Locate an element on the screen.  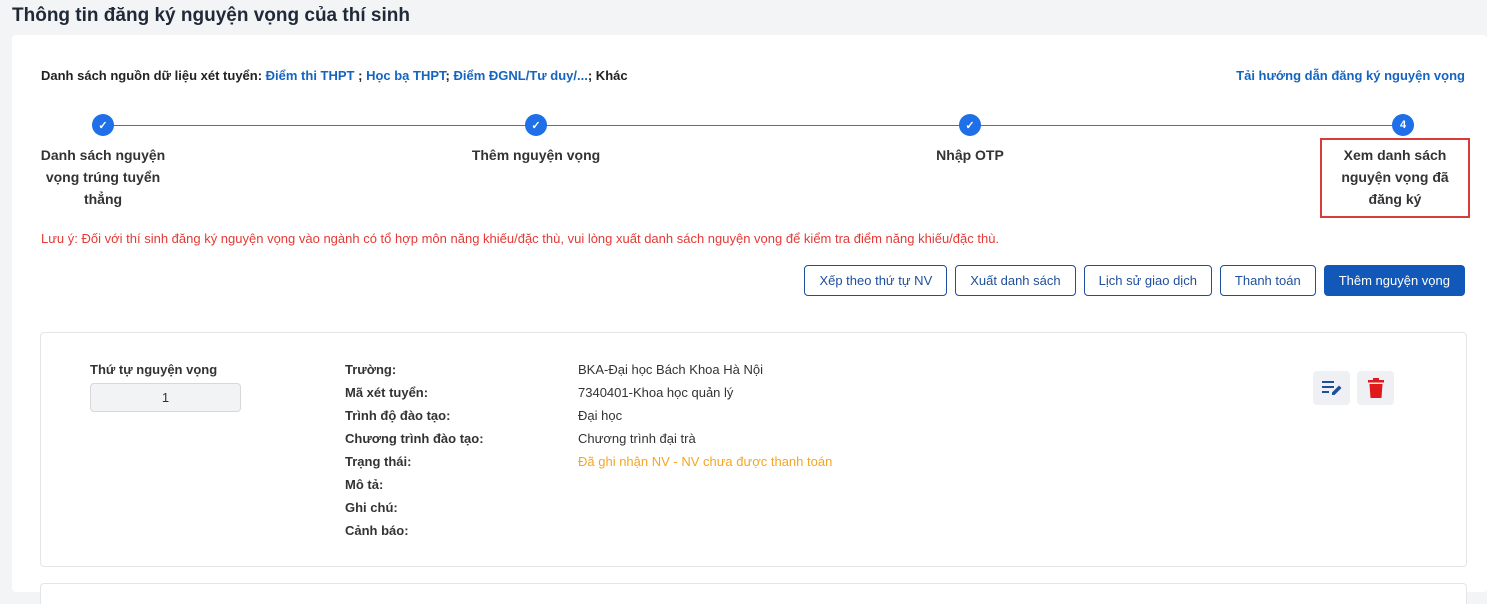
detail-key: Mô tả: is located at coordinates (364, 484).